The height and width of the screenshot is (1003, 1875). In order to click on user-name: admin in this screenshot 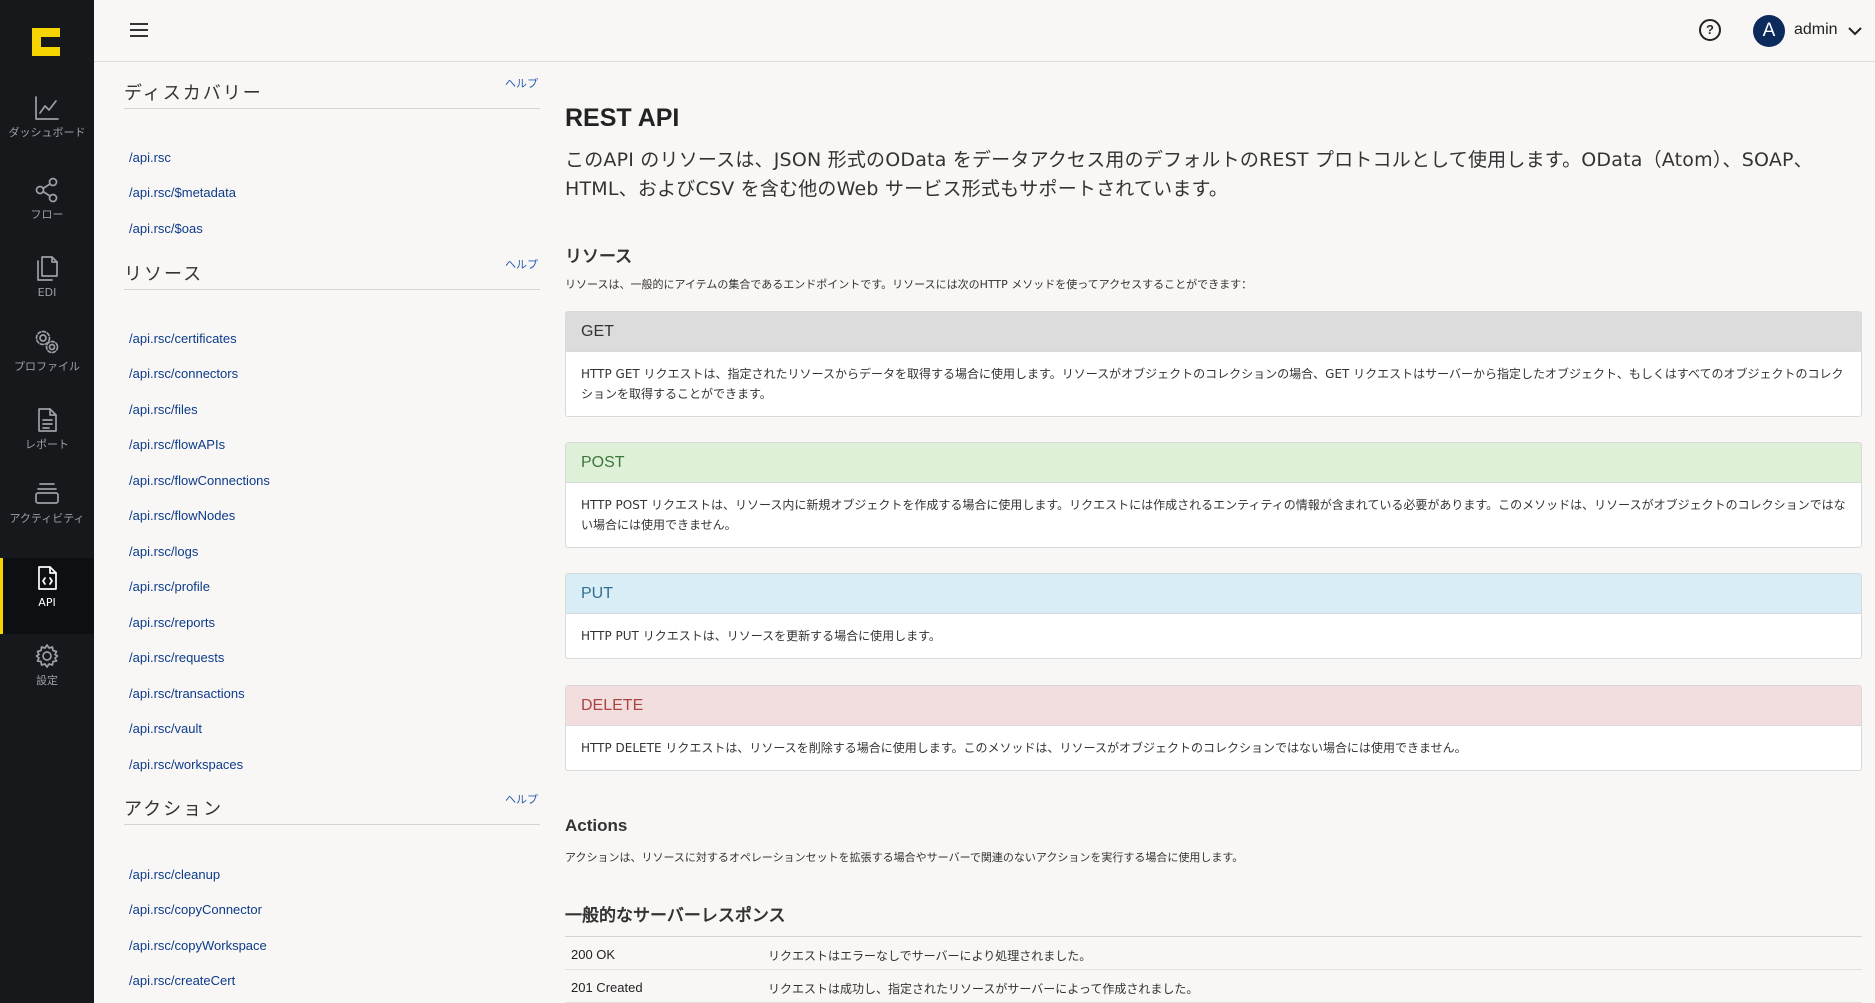, I will do `click(1816, 30)`.